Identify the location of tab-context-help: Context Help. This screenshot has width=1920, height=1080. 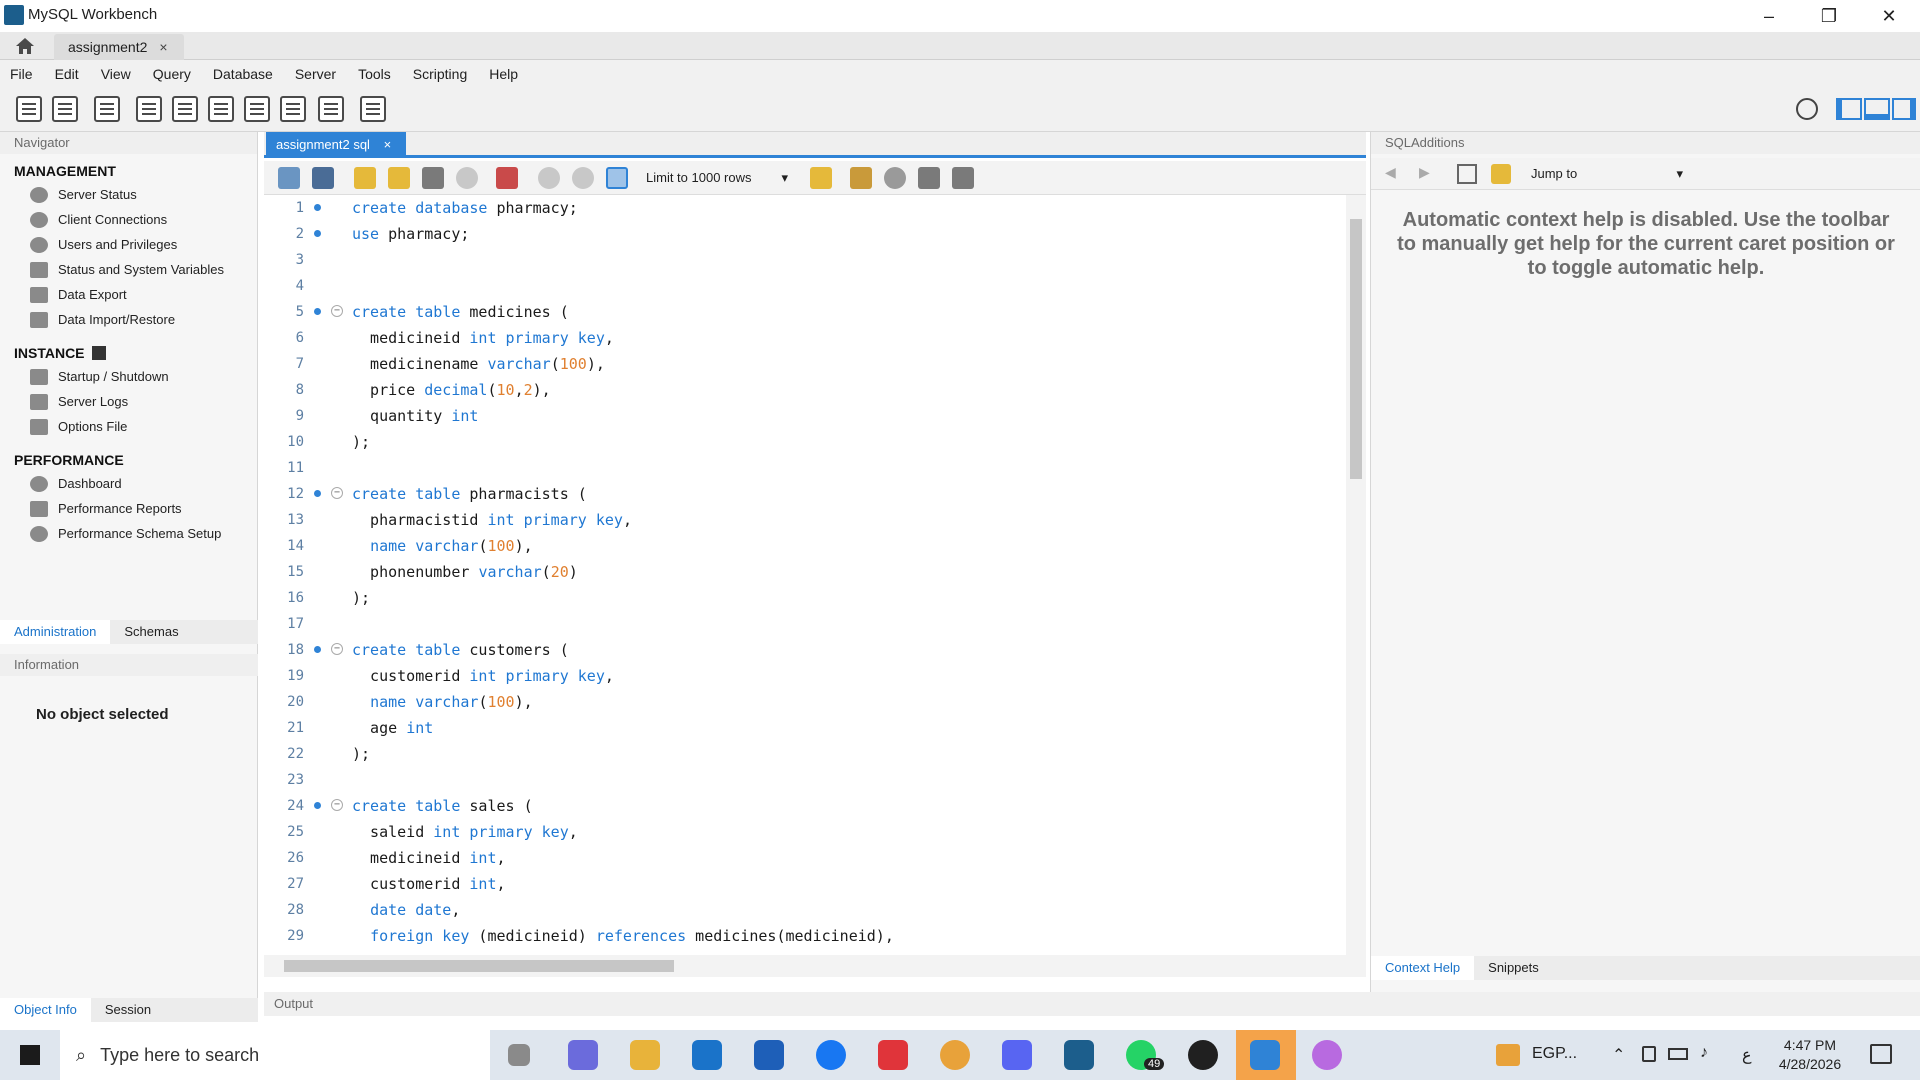
(1423, 968).